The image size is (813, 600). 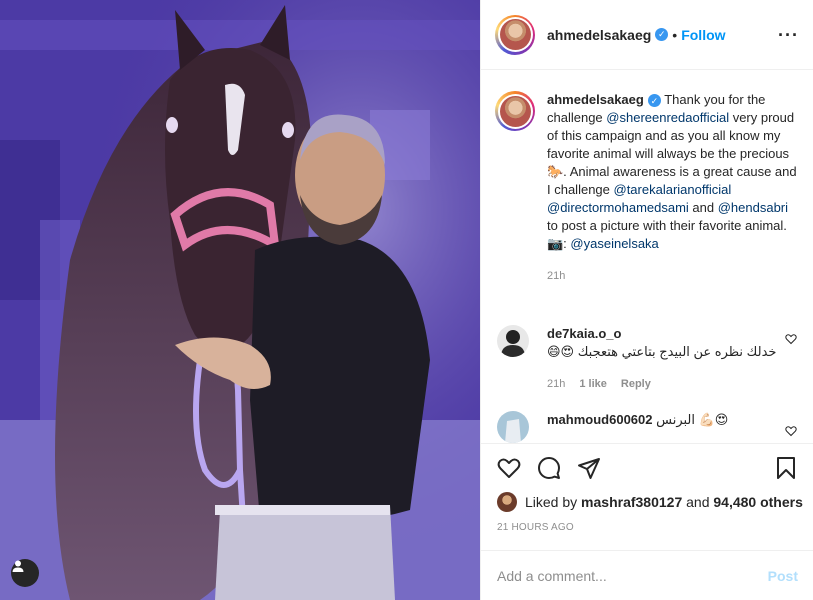 I want to click on bookmark-icon, so click(x=786, y=468).